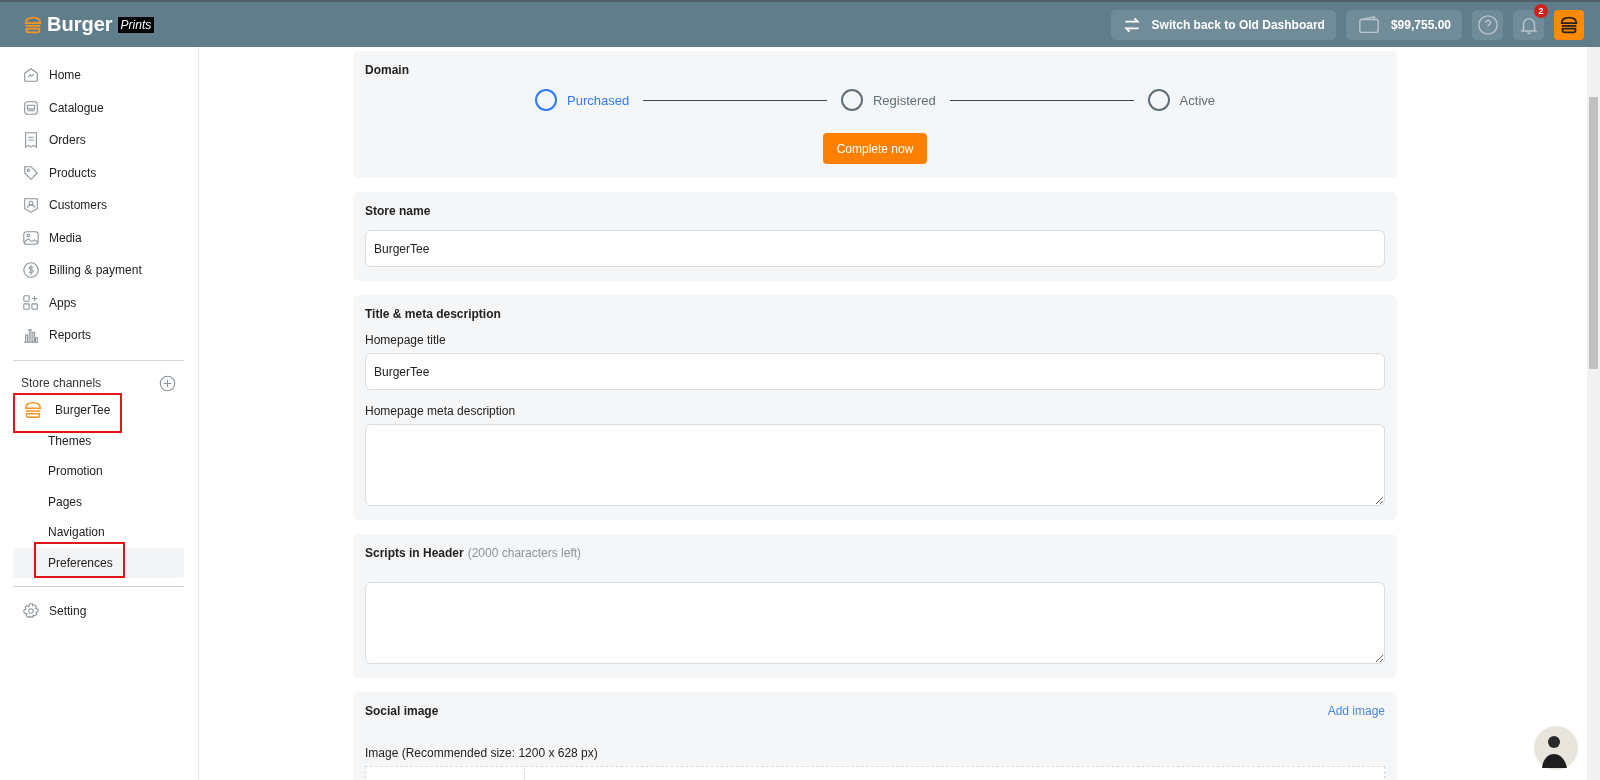 Image resolution: width=1600 pixels, height=780 pixels. What do you see at coordinates (1593, 413) in the screenshot?
I see `scrollbar` at bounding box center [1593, 413].